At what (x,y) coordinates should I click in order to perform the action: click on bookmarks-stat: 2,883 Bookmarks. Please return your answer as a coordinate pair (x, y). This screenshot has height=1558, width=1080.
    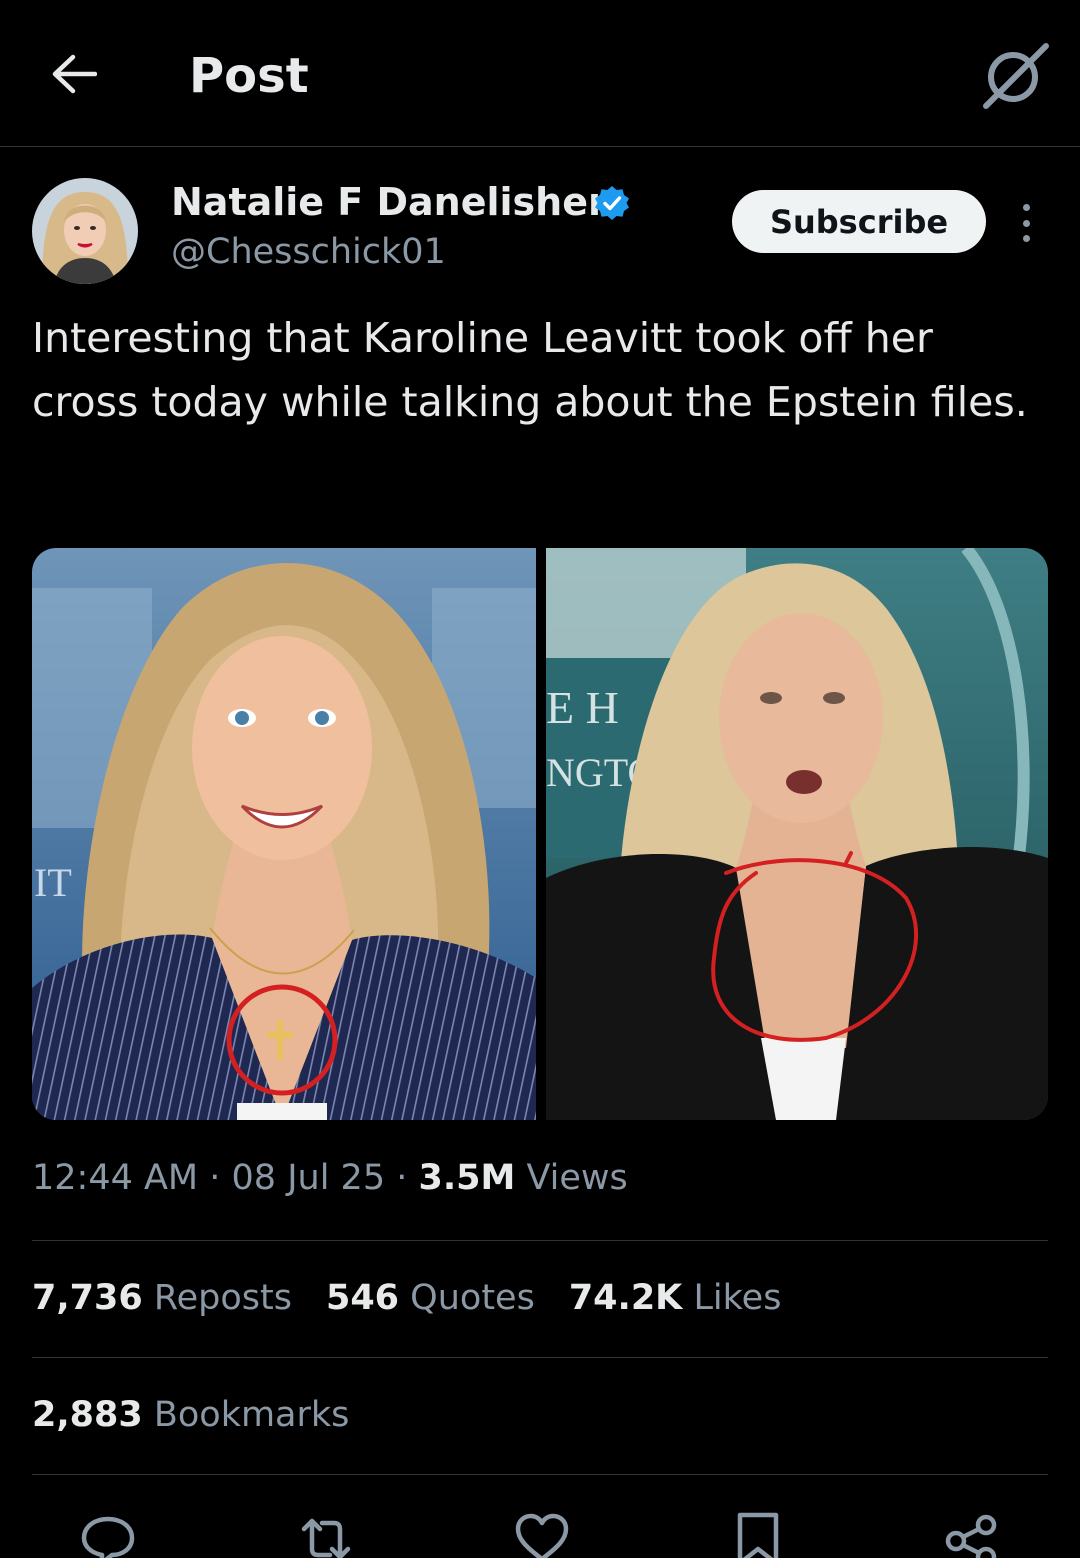
    Looking at the image, I should click on (190, 1415).